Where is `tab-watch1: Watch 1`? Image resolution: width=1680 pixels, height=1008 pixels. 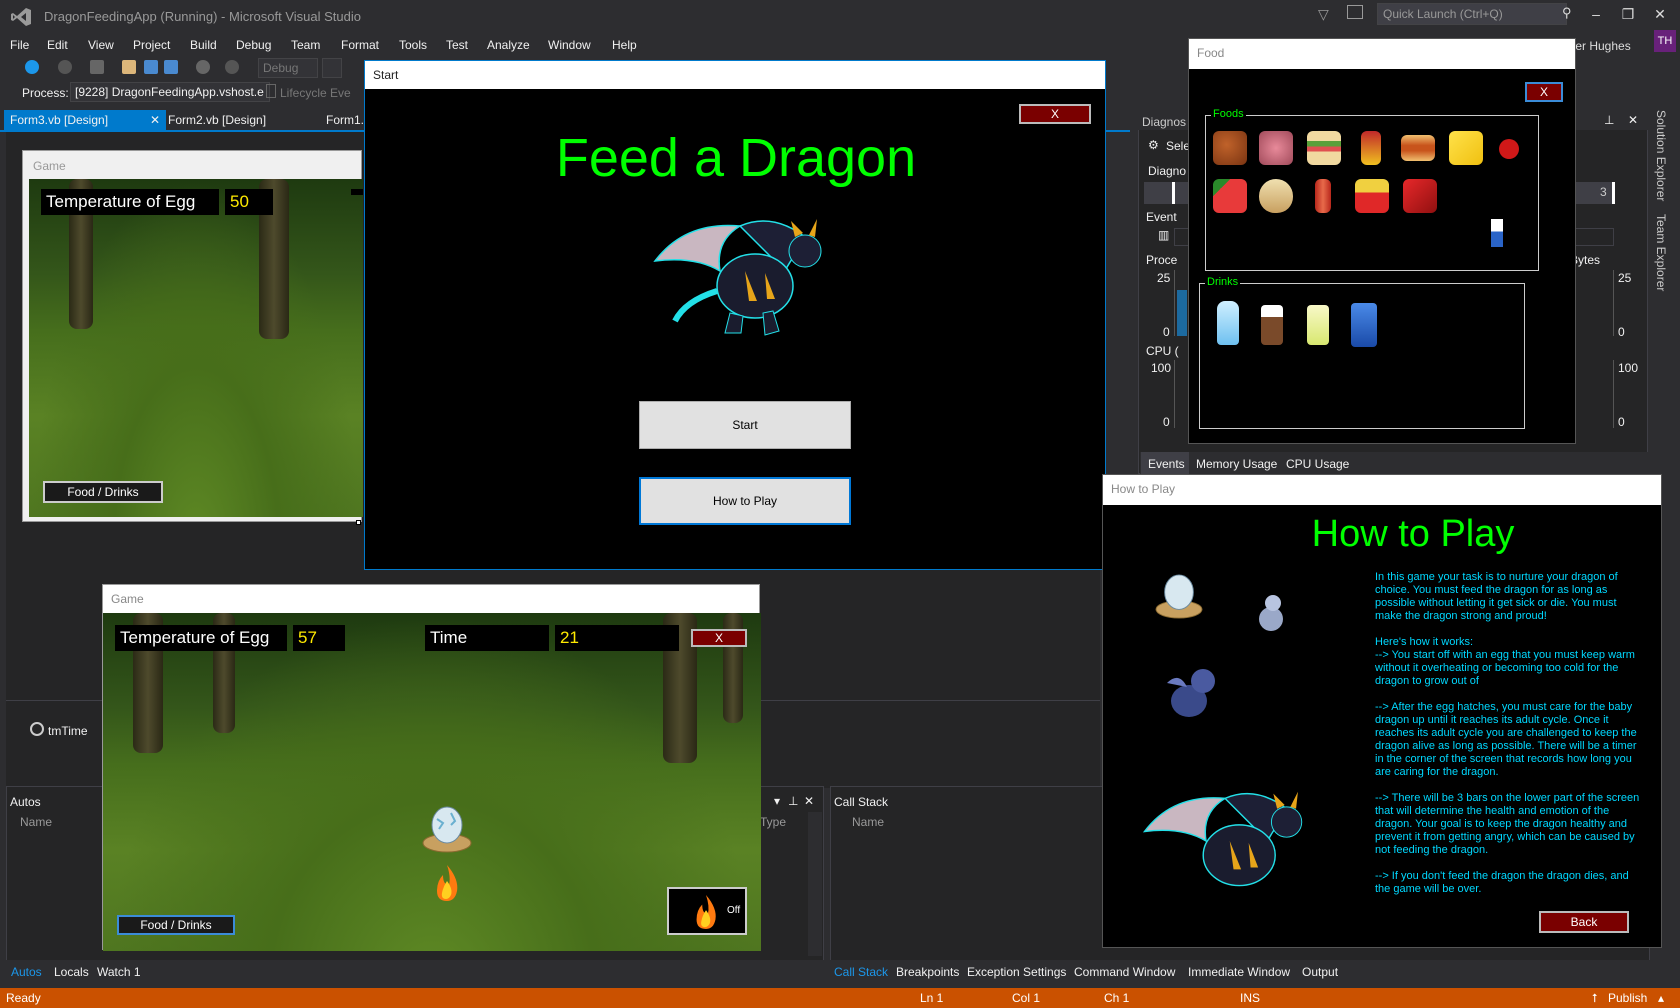 tab-watch1: Watch 1 is located at coordinates (119, 972).